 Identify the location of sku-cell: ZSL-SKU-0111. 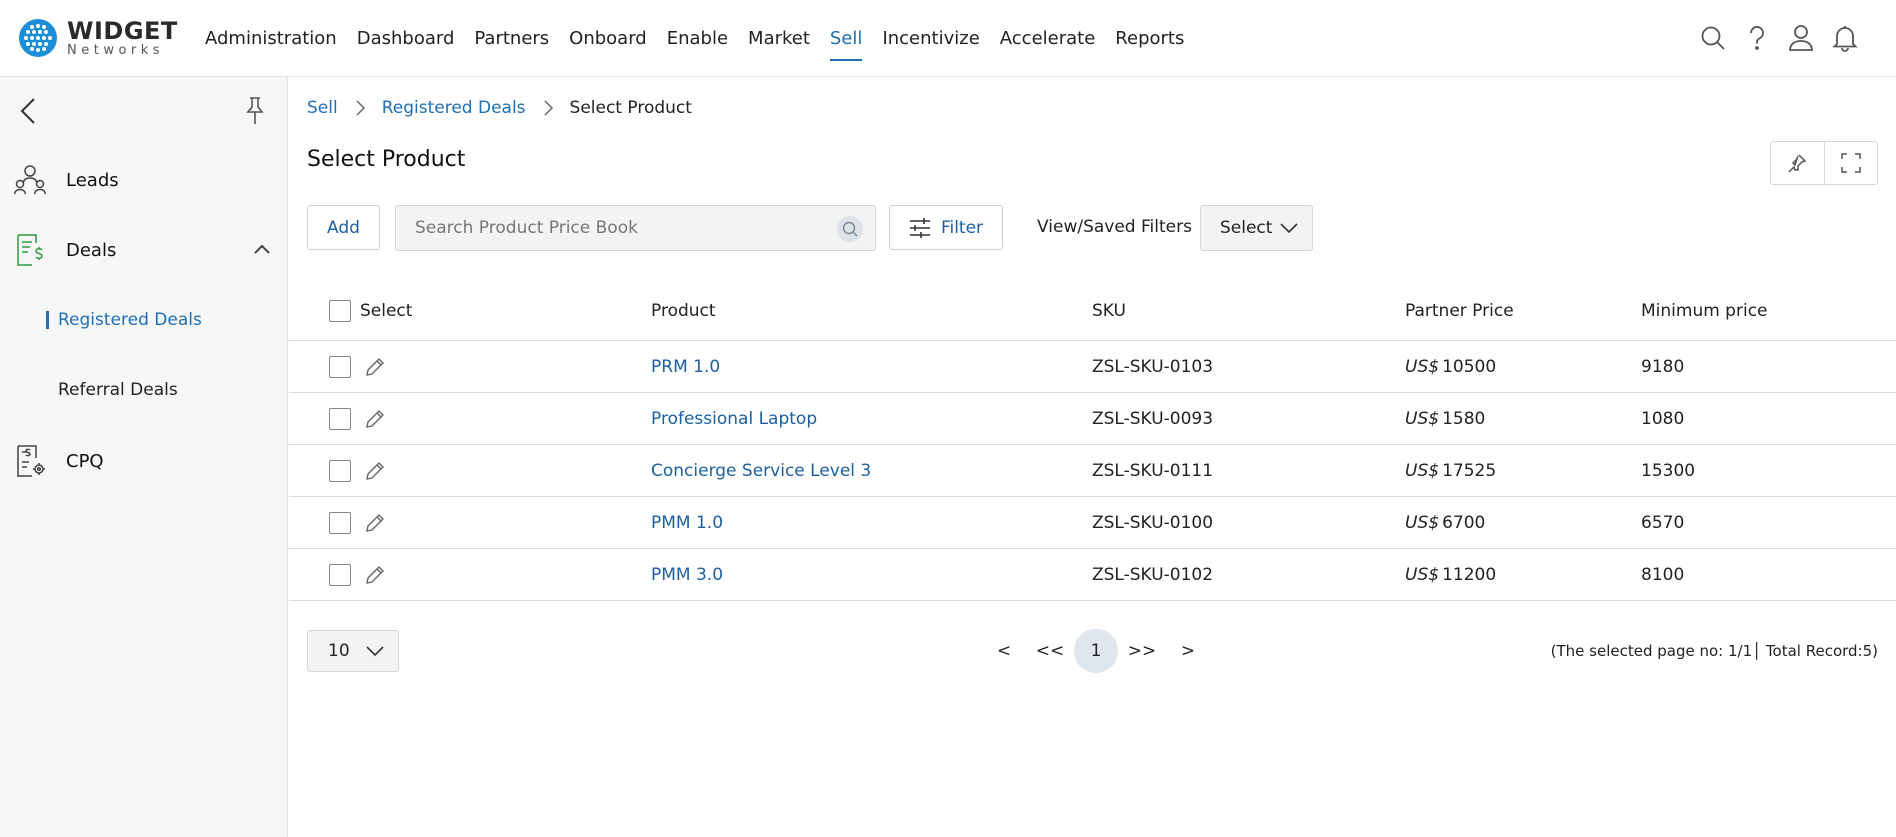
(1153, 470).